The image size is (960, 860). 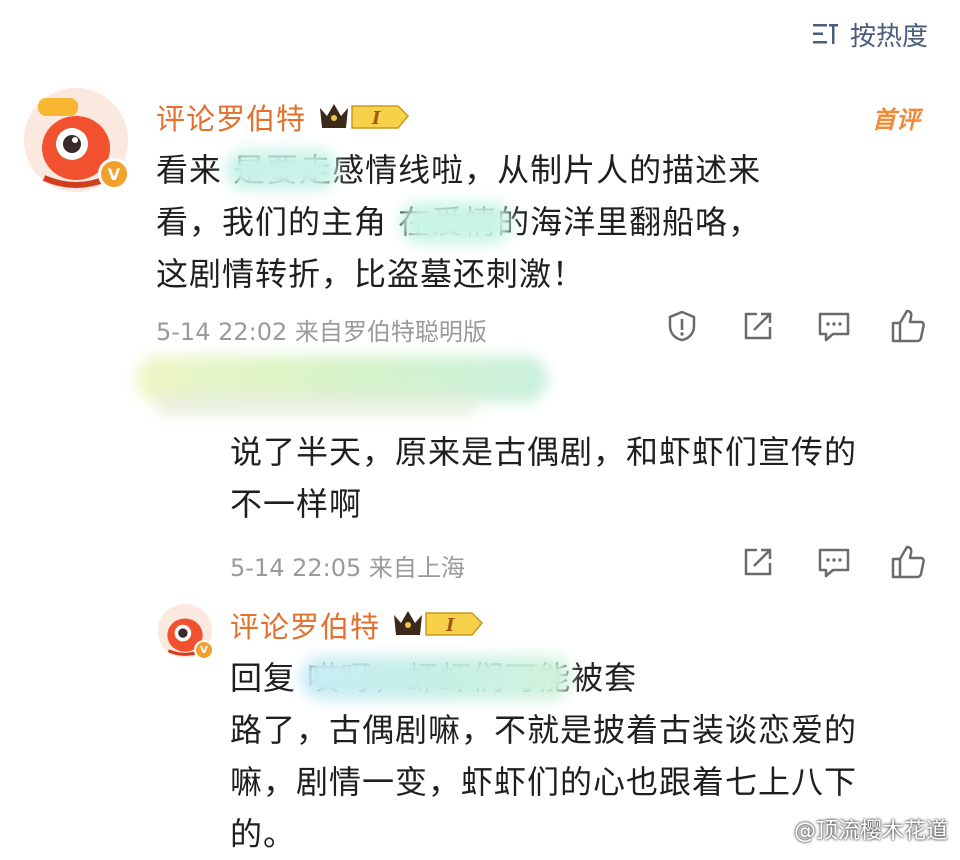 What do you see at coordinates (896, 120) in the screenshot?
I see `first-comment-badge: 首评` at bounding box center [896, 120].